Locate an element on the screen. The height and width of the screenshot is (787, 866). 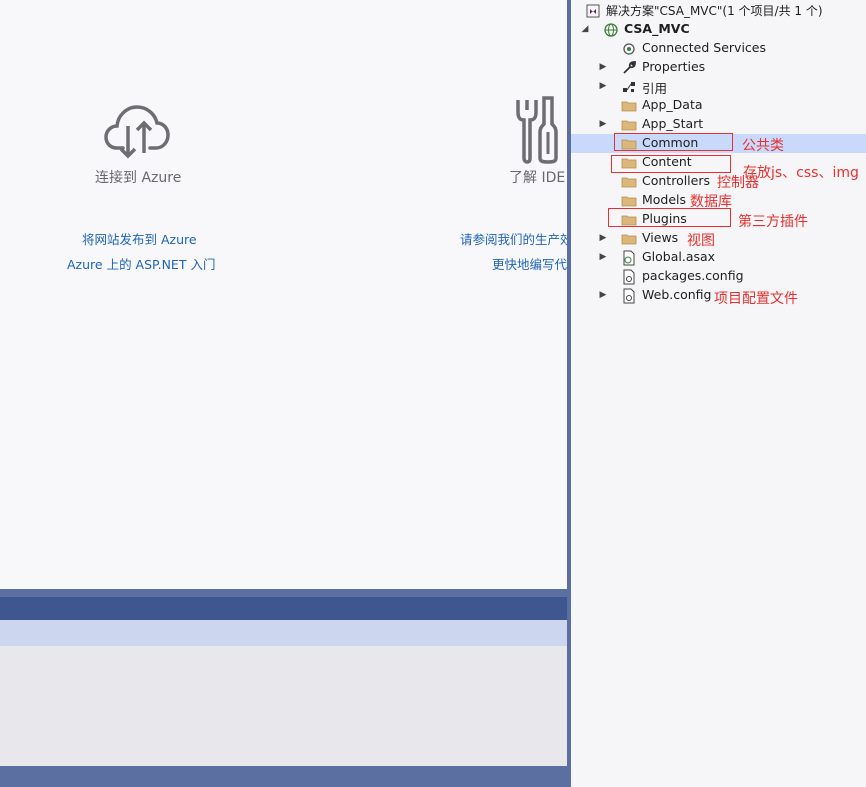
annotation-common: 公共类 is located at coordinates (763, 146).